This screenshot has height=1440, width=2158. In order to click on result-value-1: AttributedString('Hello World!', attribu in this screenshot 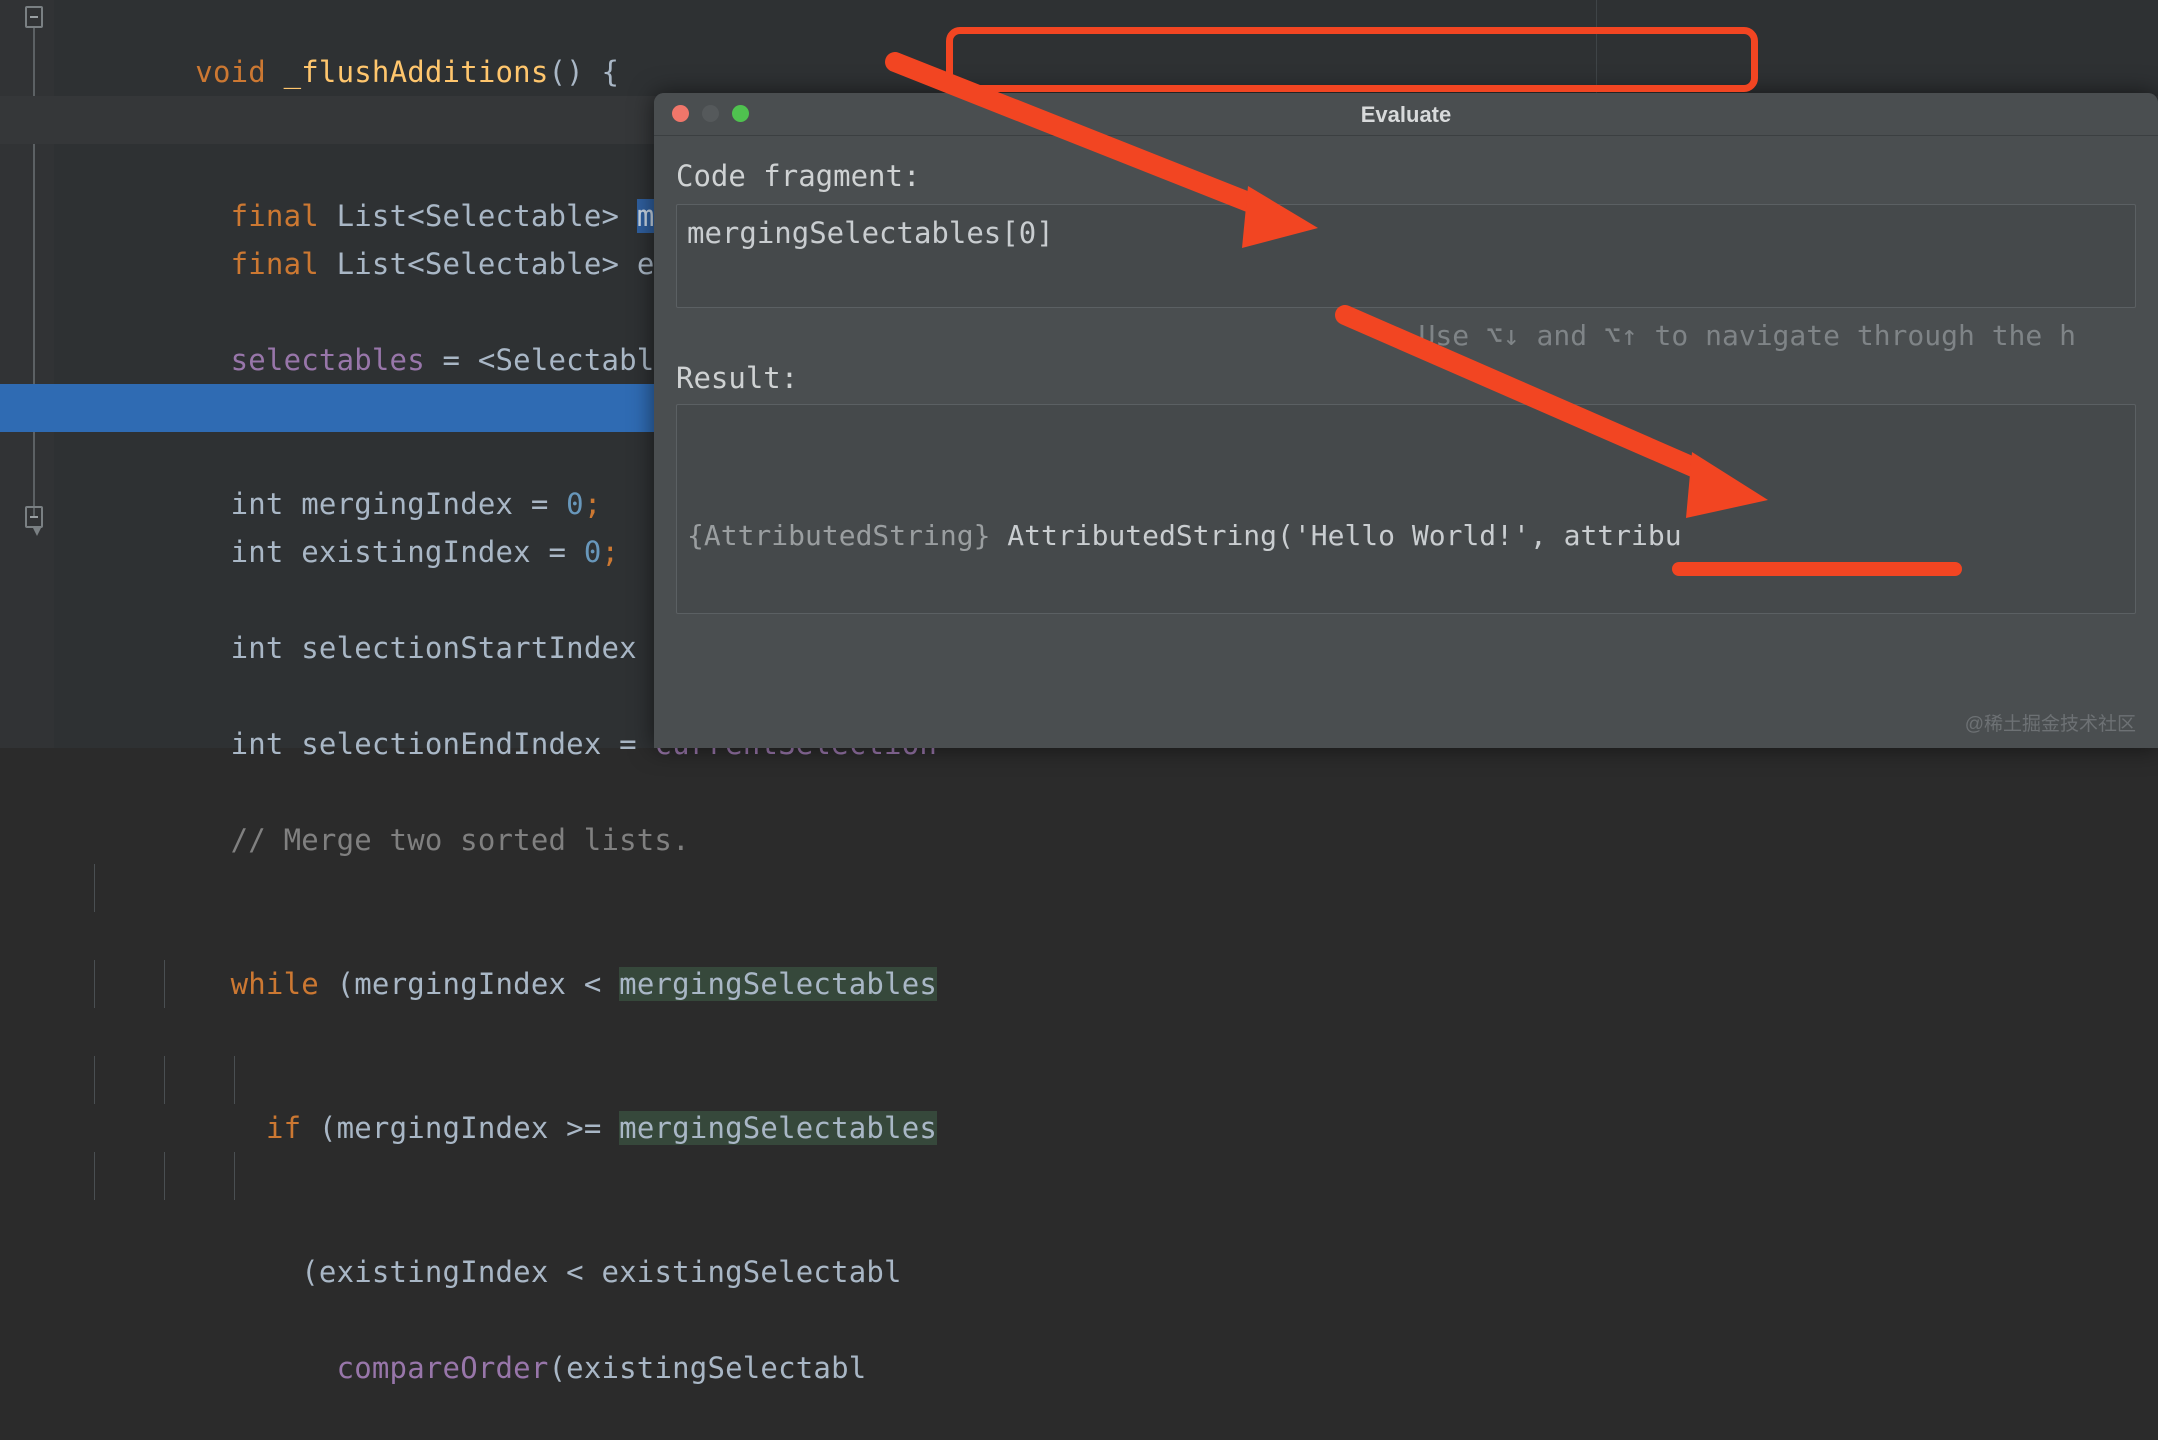, I will do `click(1336, 535)`.